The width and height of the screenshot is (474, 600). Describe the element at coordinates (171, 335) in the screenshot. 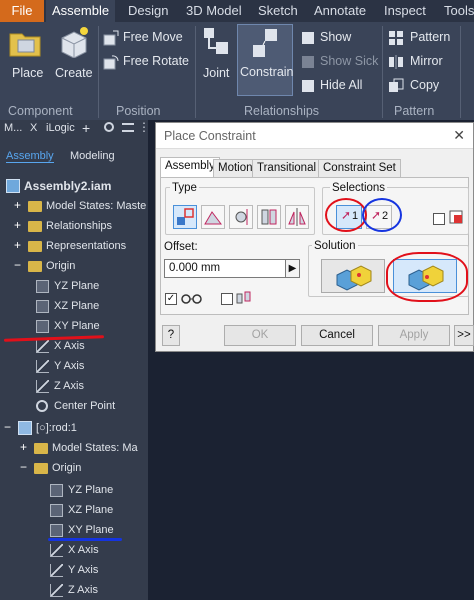

I see `help-button: ?` at that location.